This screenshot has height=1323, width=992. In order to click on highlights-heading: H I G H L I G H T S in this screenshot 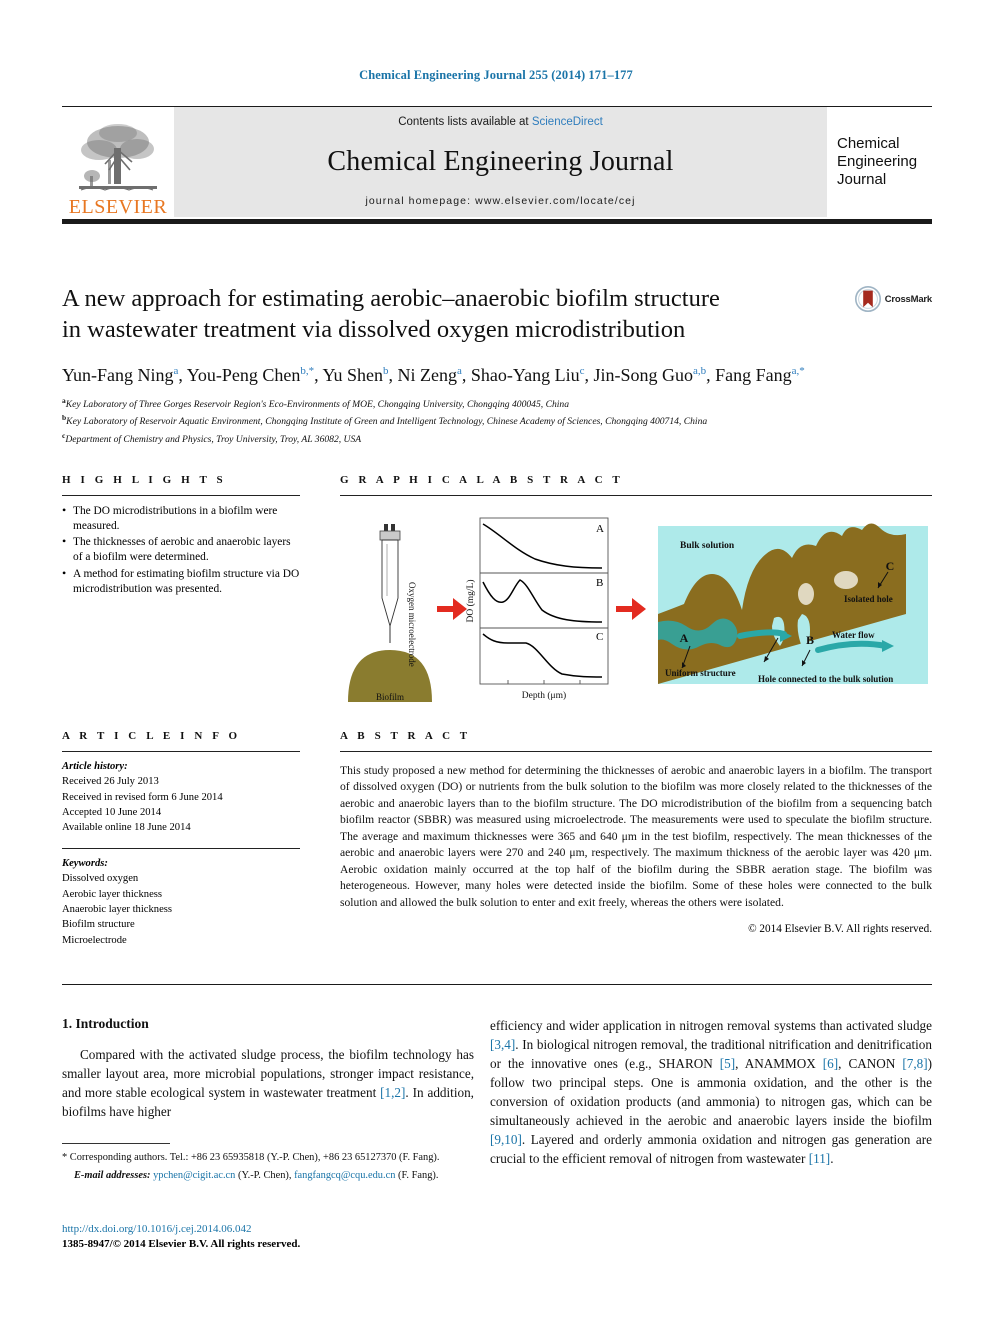, I will do `click(144, 480)`.